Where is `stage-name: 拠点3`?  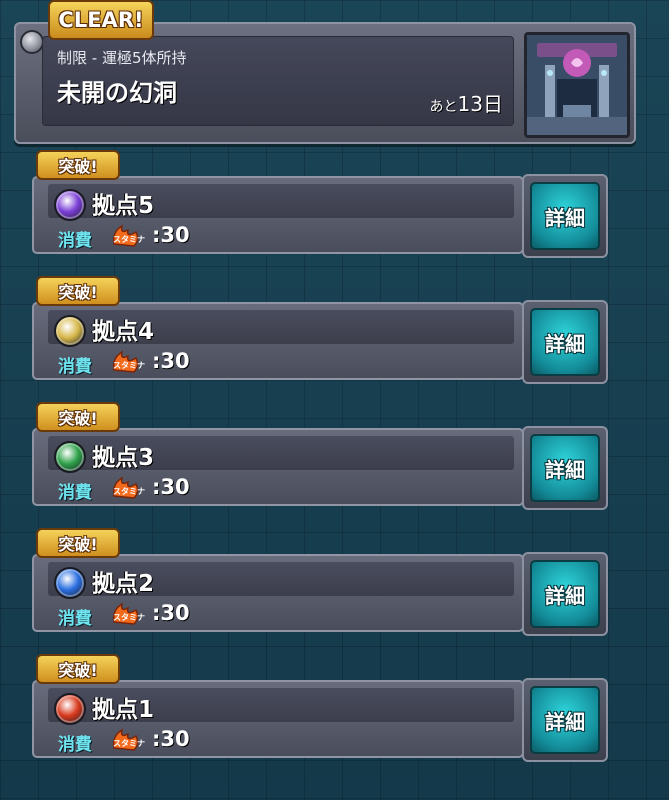
stage-name: 拠点3 is located at coordinates (123, 458).